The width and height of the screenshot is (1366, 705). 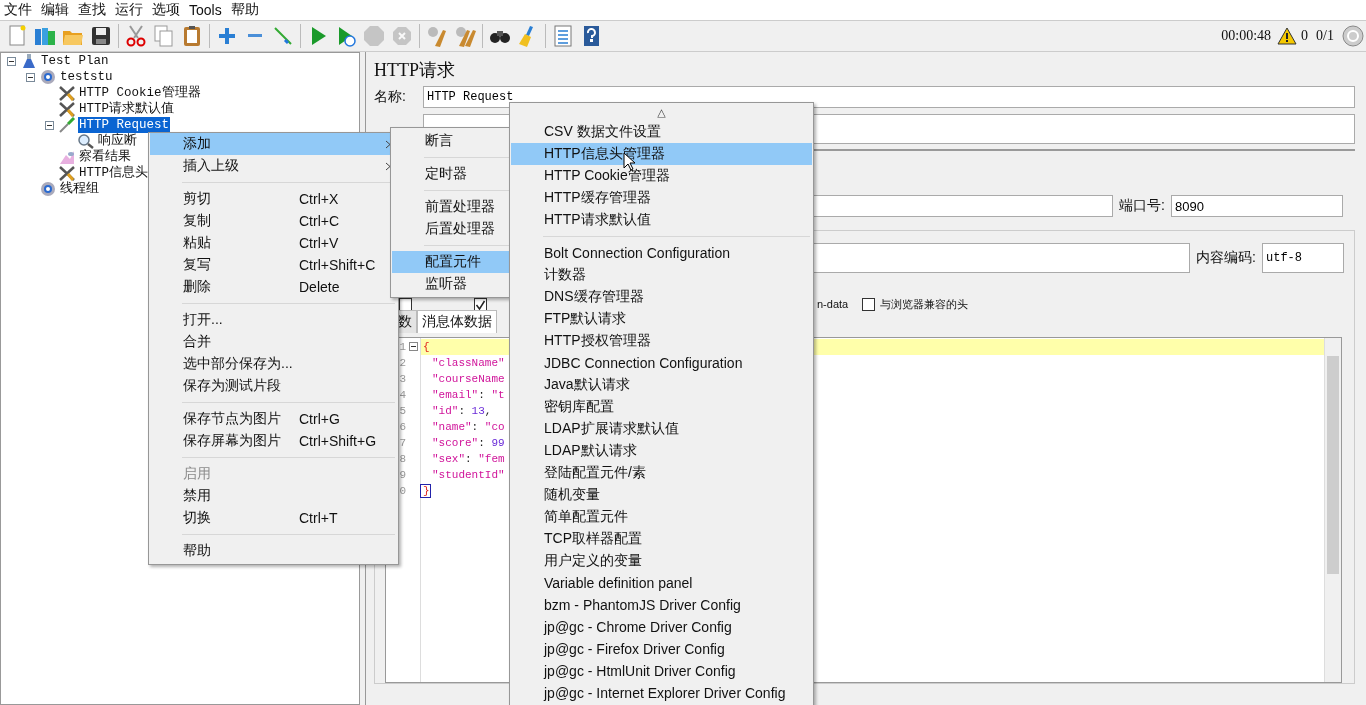 I want to click on line-number: 0, so click(x=402, y=491).